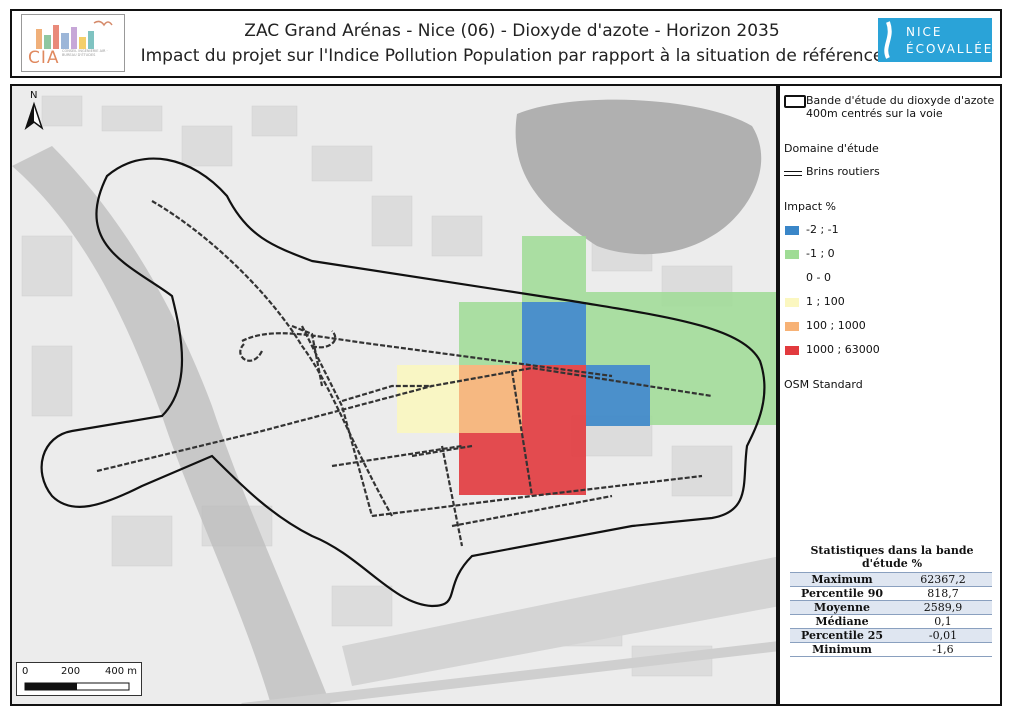  I want to click on impact-title: Impact %, so click(810, 206).